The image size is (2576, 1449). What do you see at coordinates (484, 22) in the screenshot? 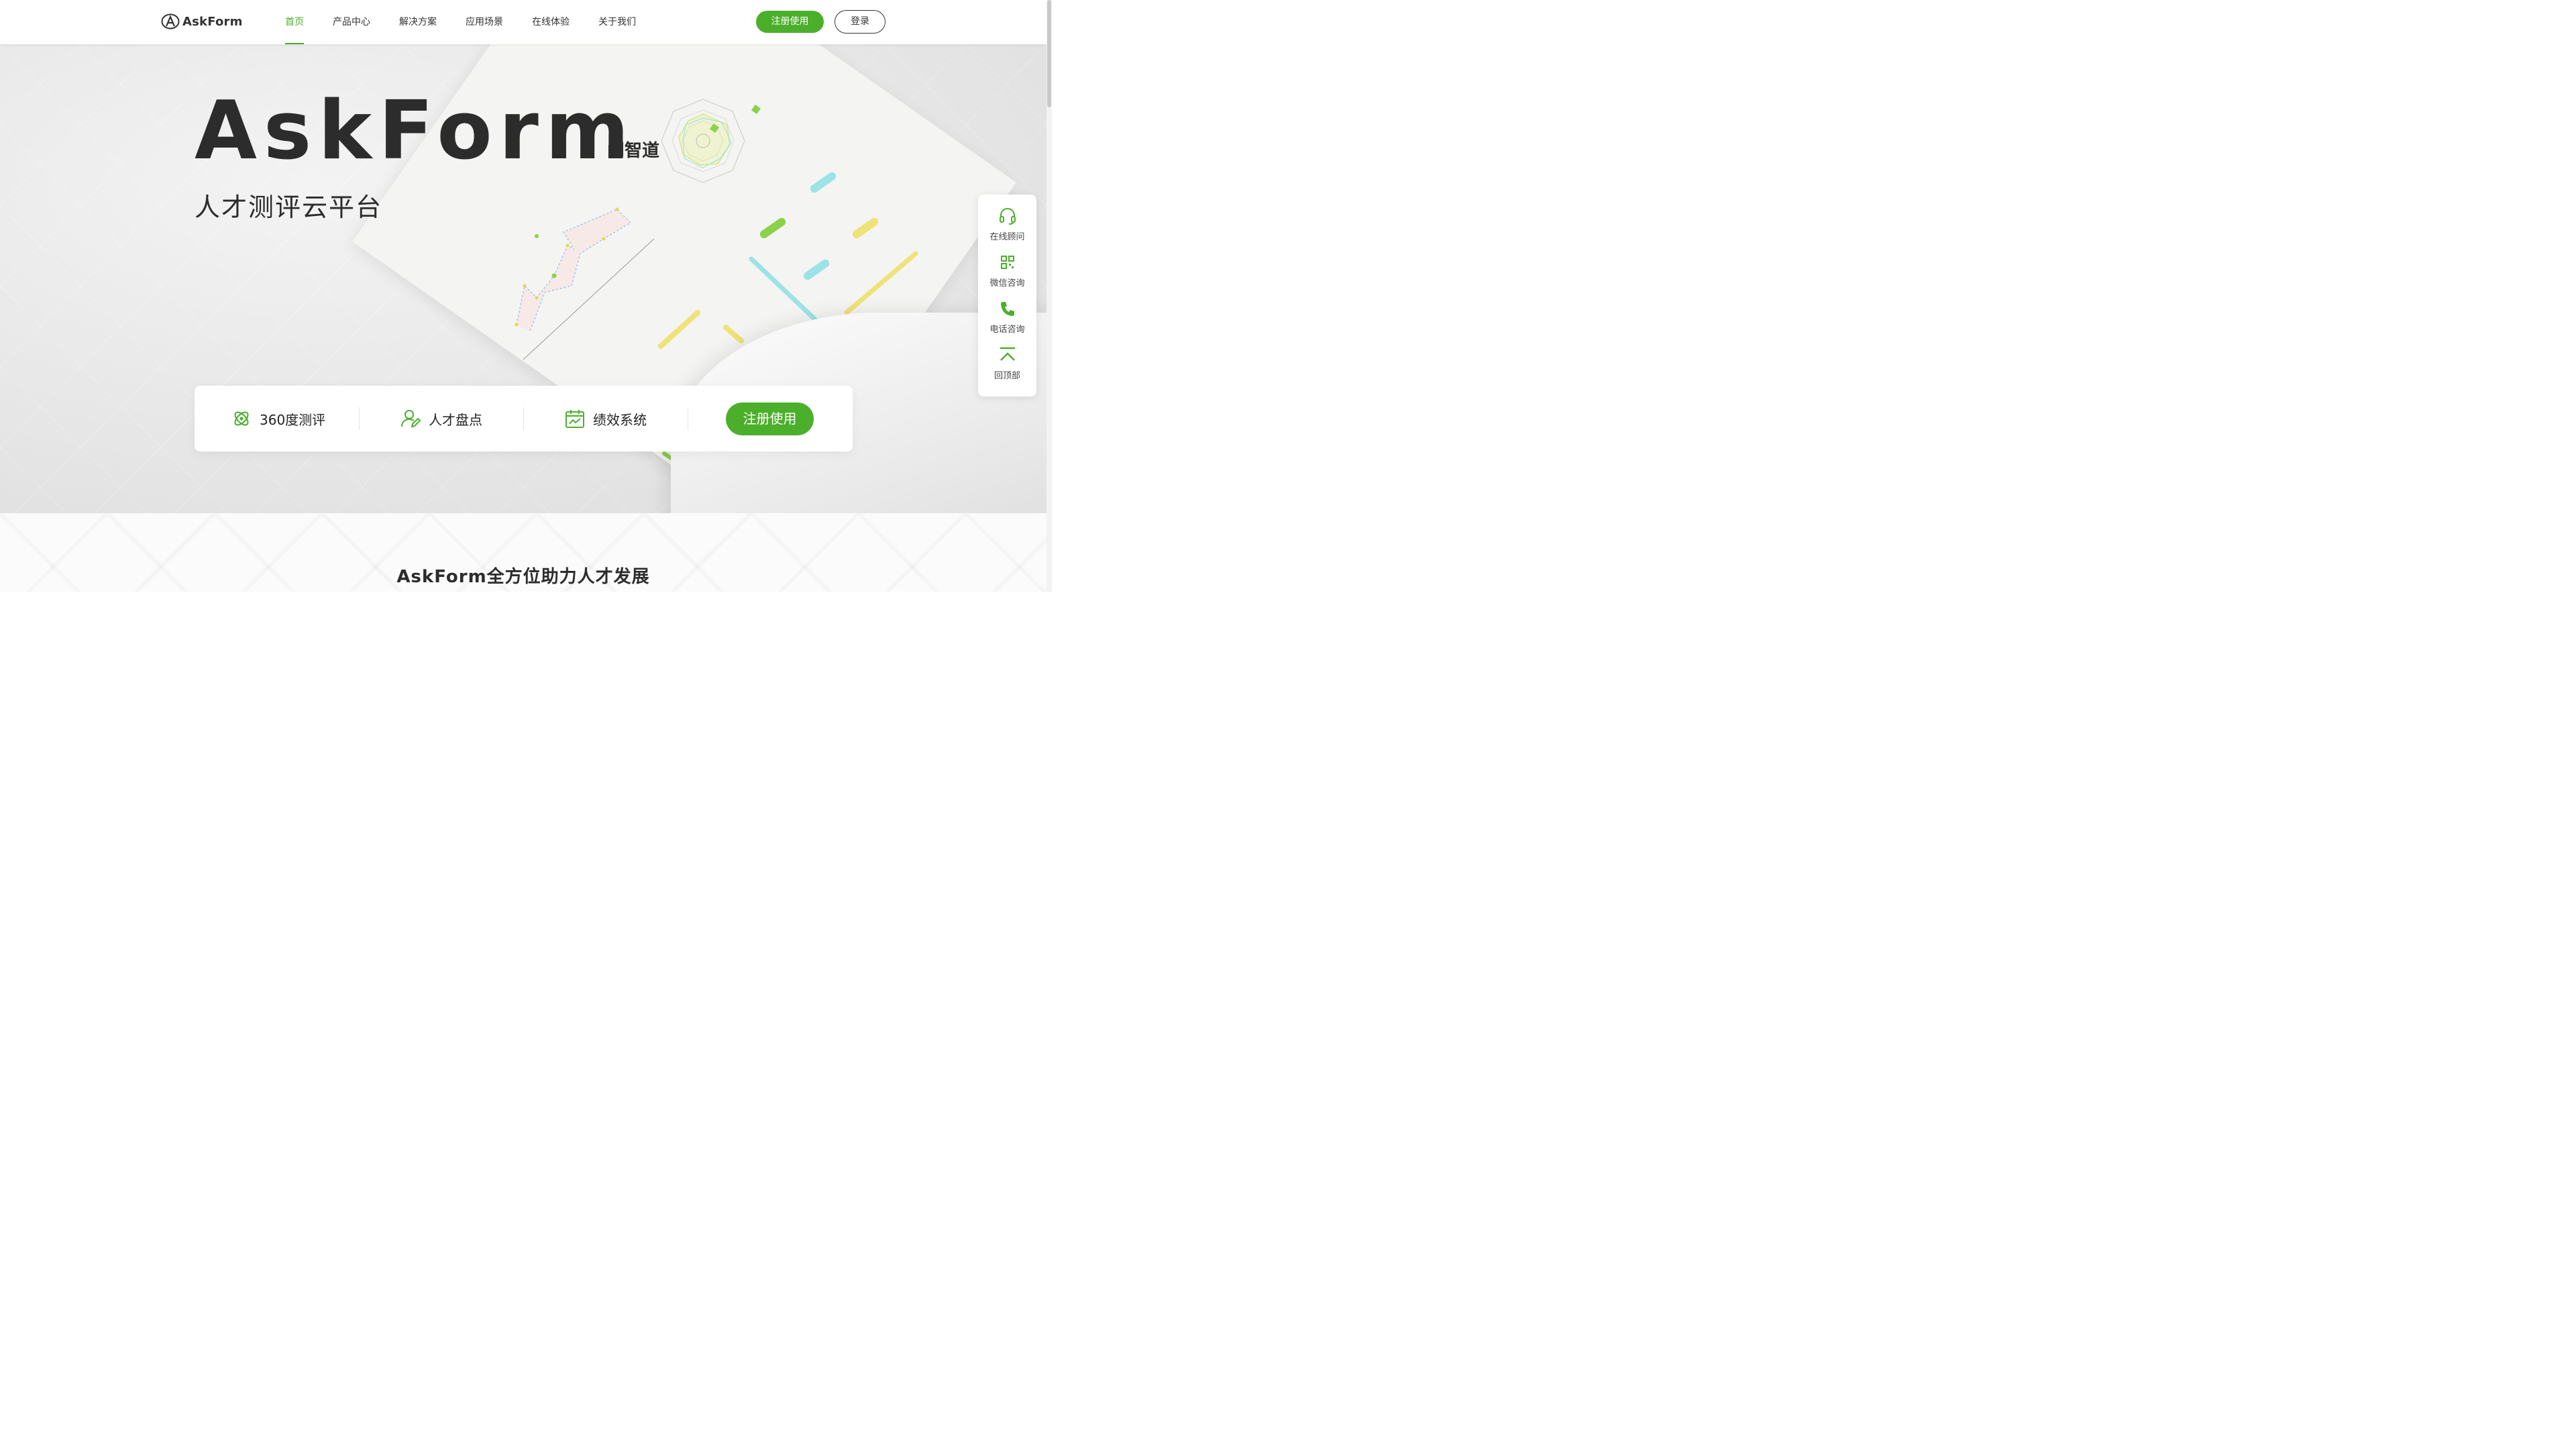
I see `nav-item-scenarios: 应用场景` at bounding box center [484, 22].